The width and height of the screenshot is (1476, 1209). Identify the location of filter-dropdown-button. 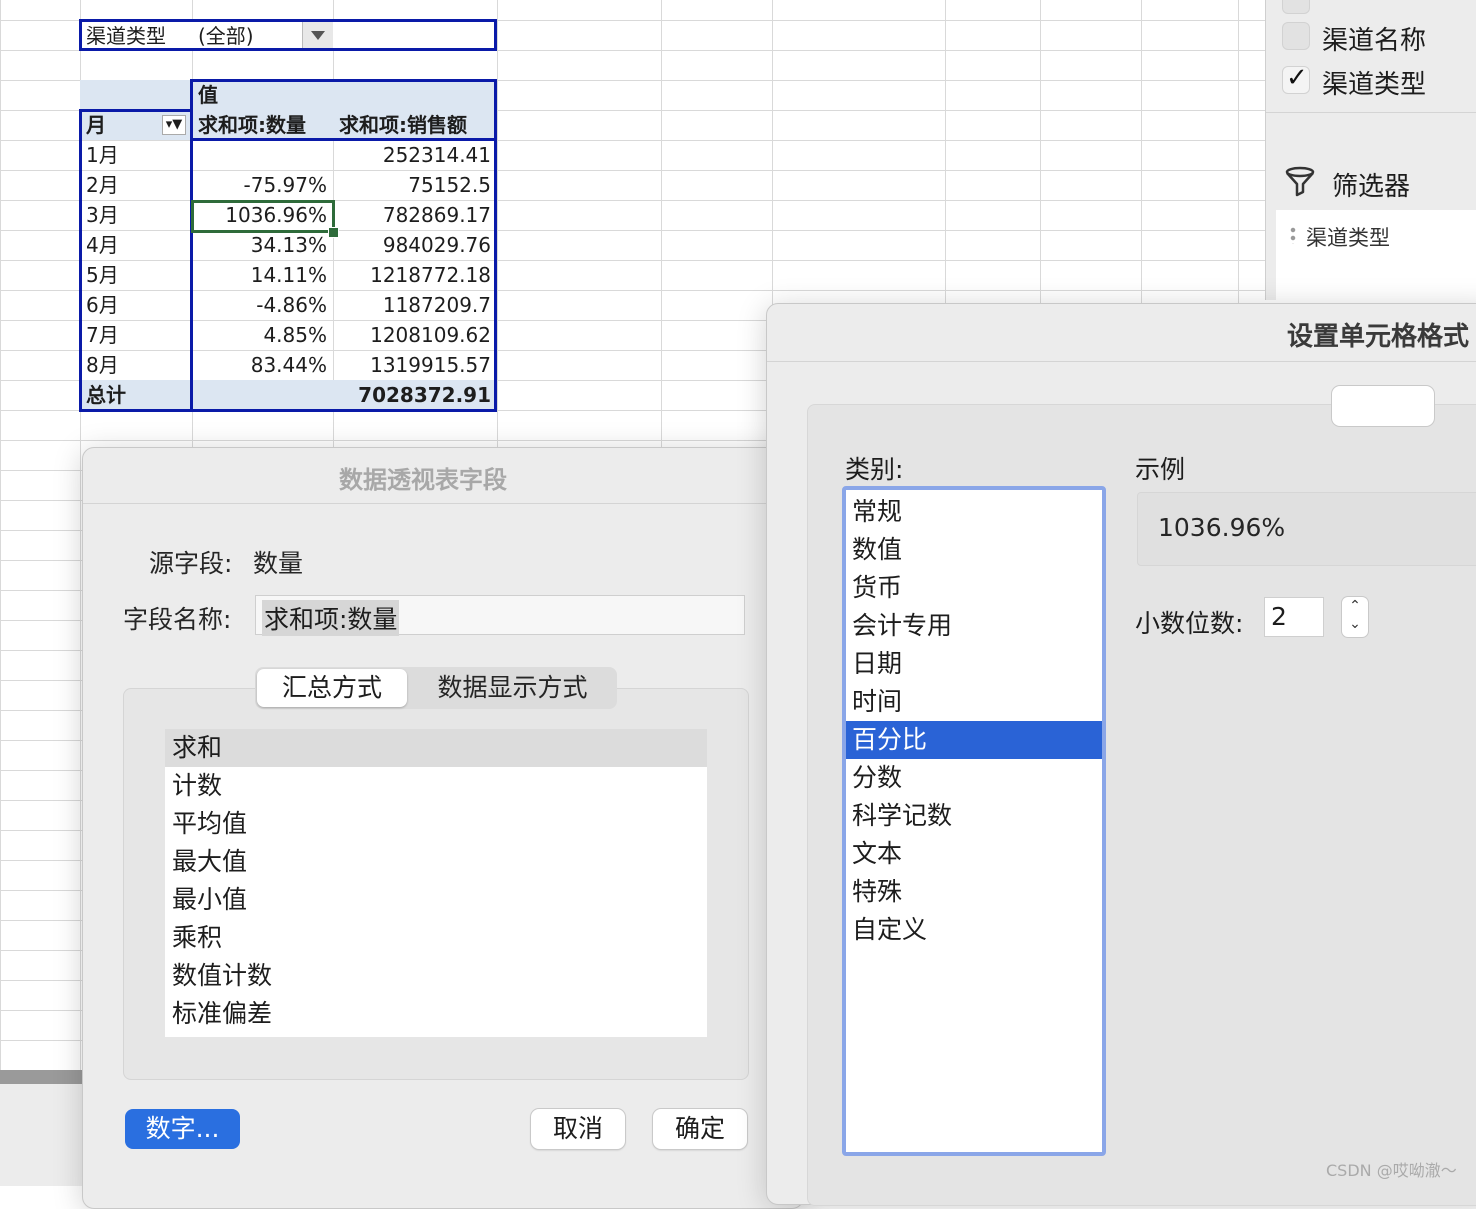
(317, 35).